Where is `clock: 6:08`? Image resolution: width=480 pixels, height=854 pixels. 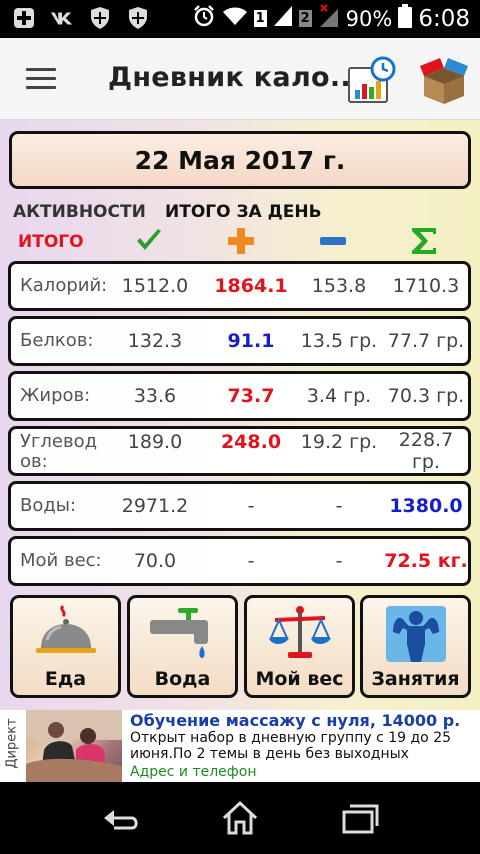 clock: 6:08 is located at coordinates (444, 18).